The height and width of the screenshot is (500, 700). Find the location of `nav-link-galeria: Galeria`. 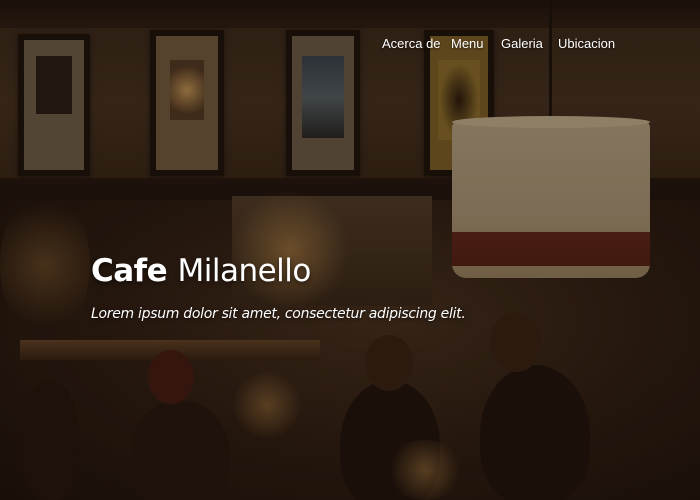

nav-link-galeria: Galeria is located at coordinates (522, 44).